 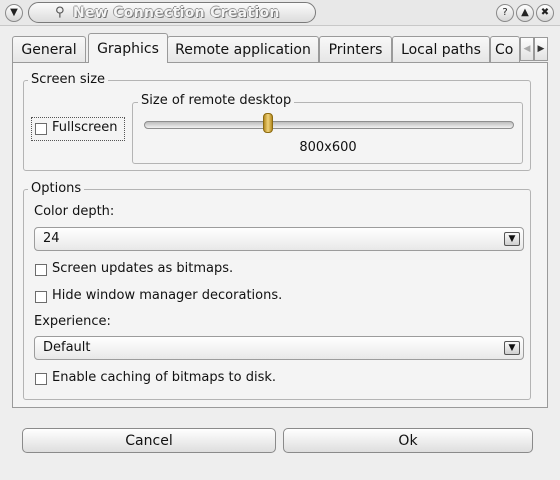 What do you see at coordinates (267, 123) in the screenshot?
I see `desktop-size-slider-handle` at bounding box center [267, 123].